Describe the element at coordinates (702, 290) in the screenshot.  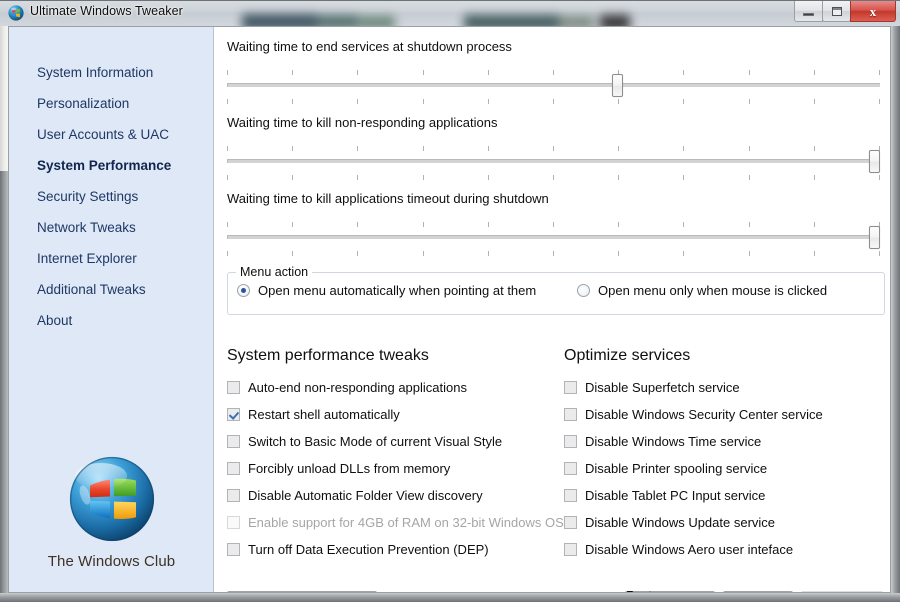
I see `menu-action-radio-2: Open menu only when mouse is clicked` at that location.